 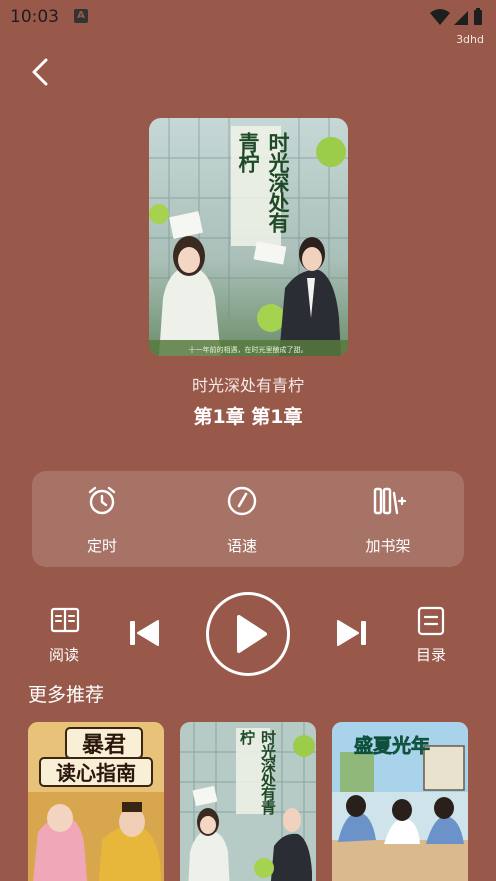 I want to click on play-icon, so click(x=252, y=634).